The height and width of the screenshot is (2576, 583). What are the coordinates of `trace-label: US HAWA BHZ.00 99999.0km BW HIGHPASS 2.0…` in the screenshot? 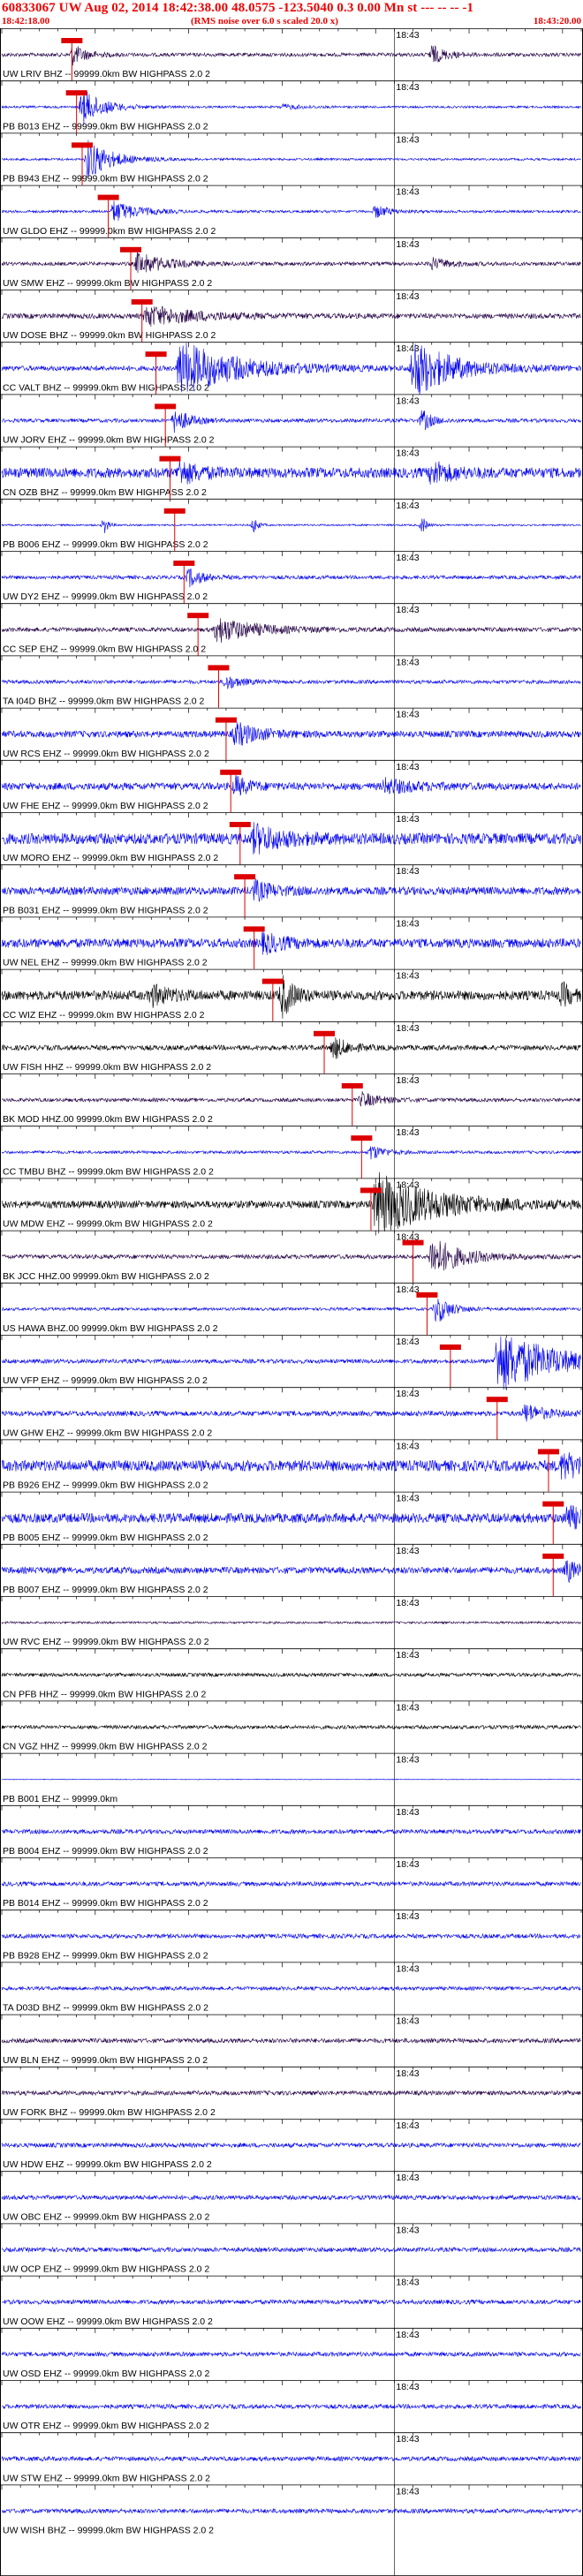 It's located at (110, 1329).